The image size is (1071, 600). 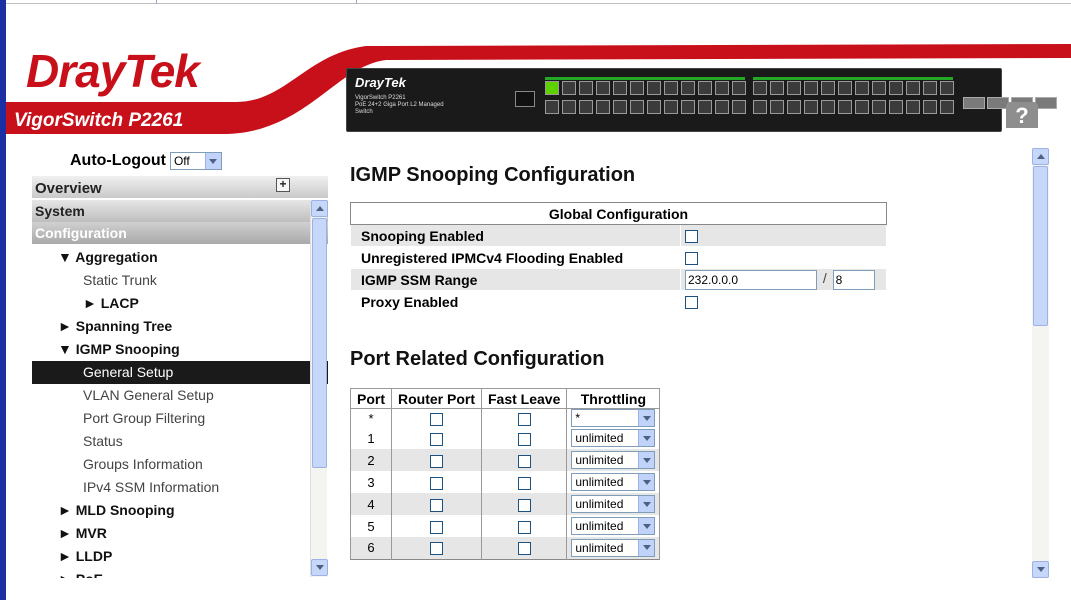 What do you see at coordinates (180, 303) in the screenshot?
I see `sidebar-item: ► LACP` at bounding box center [180, 303].